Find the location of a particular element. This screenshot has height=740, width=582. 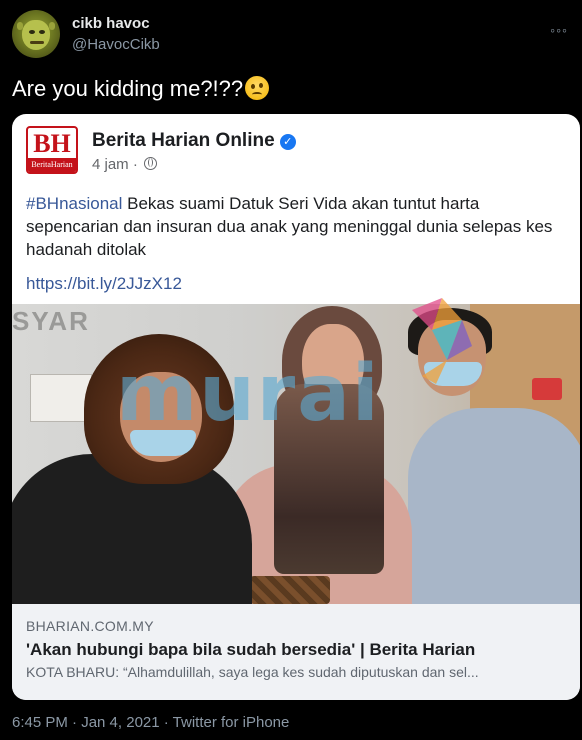

avatar is located at coordinates (36, 34).